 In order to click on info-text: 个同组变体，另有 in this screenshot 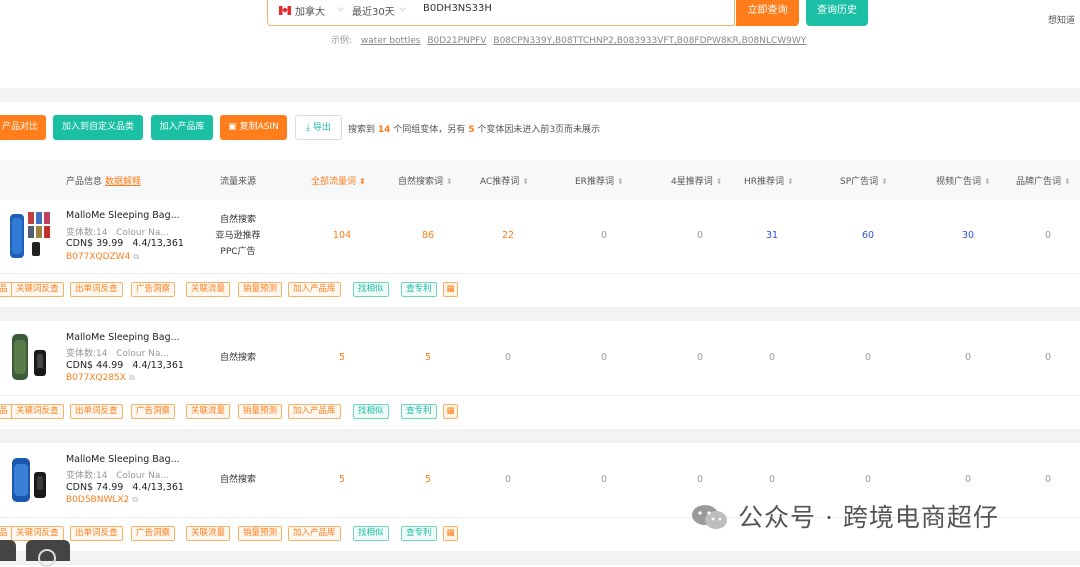, I will do `click(429, 130)`.